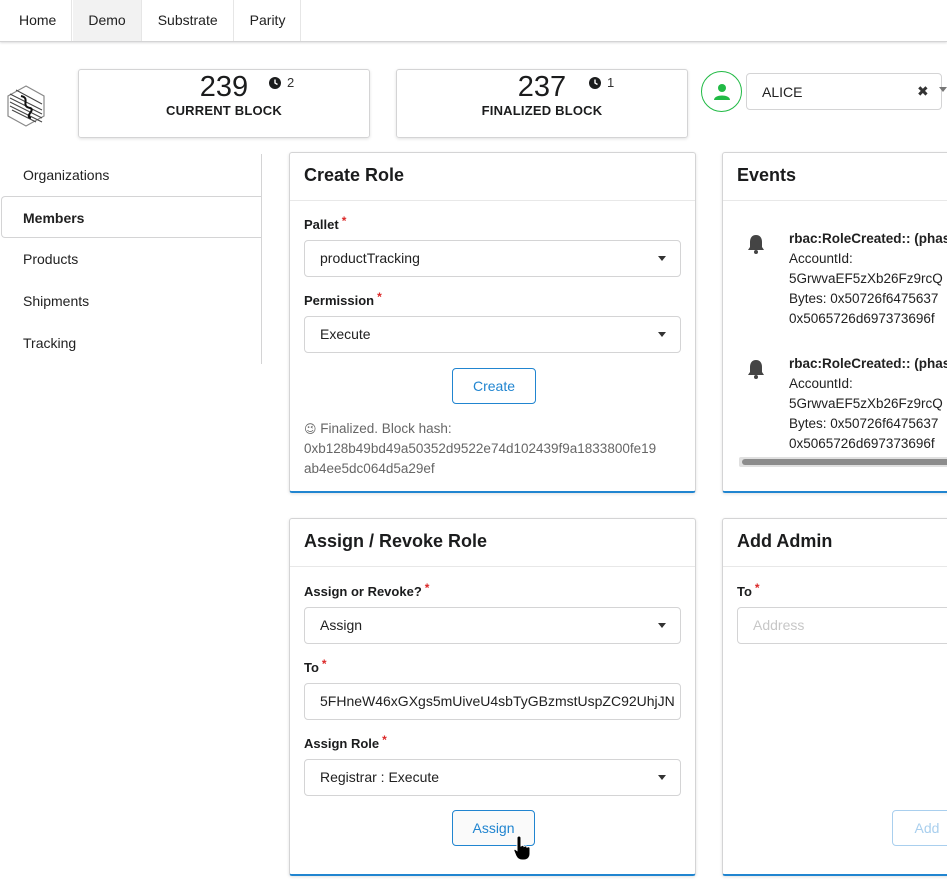 This screenshot has height=883, width=947. Describe the element at coordinates (492, 625) in the screenshot. I see `assign-or-revoke-select: Assign` at that location.